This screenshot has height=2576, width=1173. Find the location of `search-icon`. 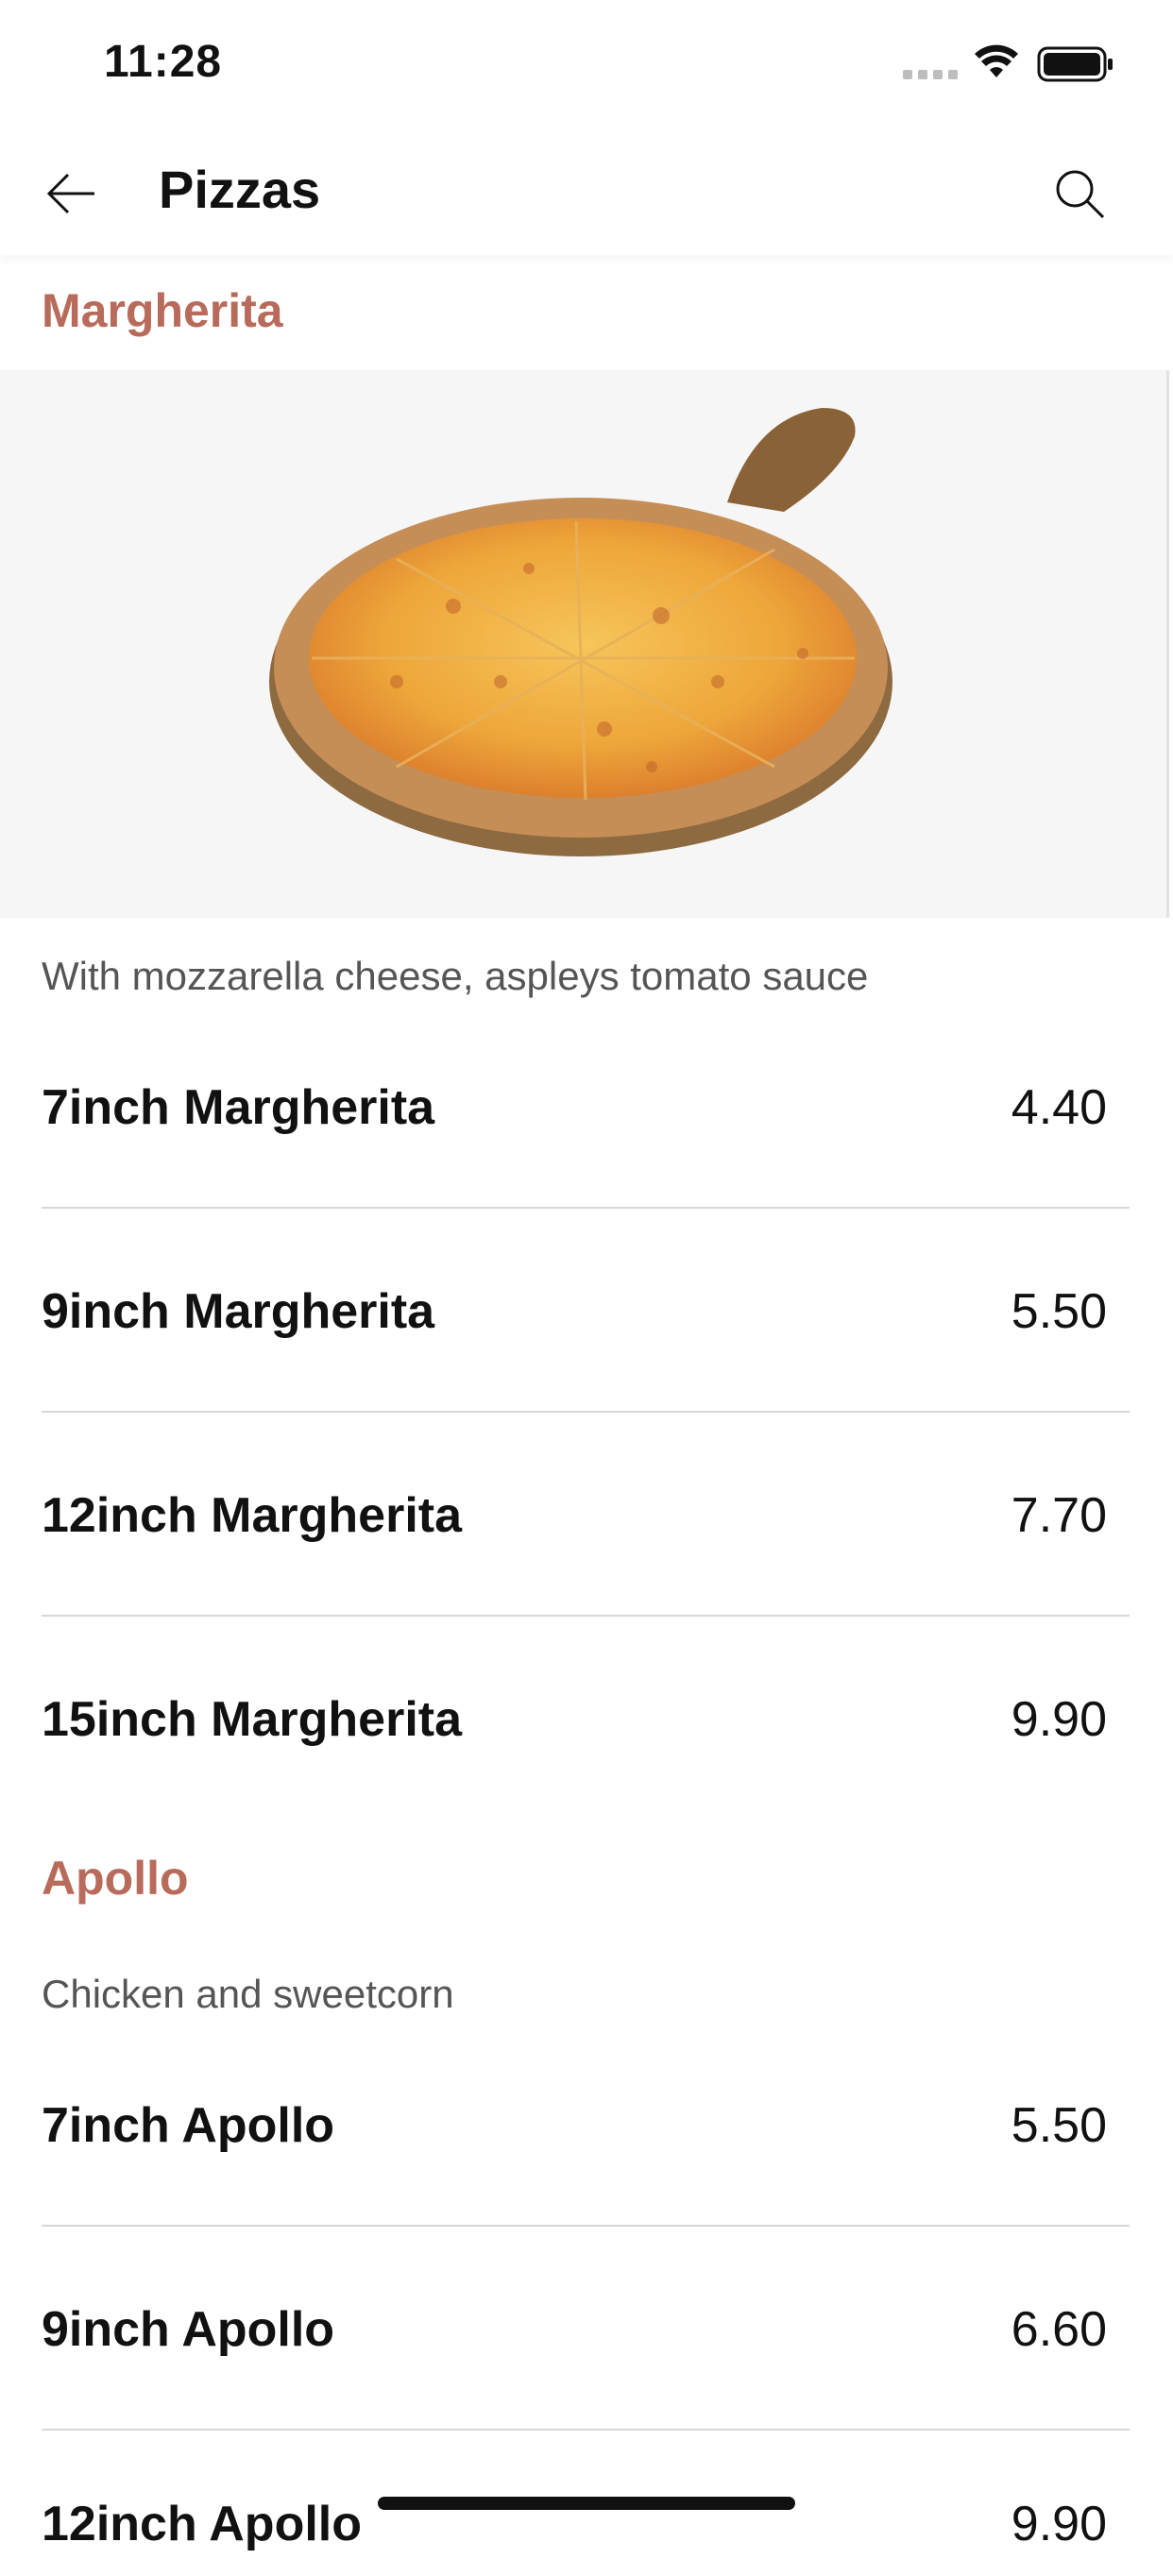

search-icon is located at coordinates (1079, 193).